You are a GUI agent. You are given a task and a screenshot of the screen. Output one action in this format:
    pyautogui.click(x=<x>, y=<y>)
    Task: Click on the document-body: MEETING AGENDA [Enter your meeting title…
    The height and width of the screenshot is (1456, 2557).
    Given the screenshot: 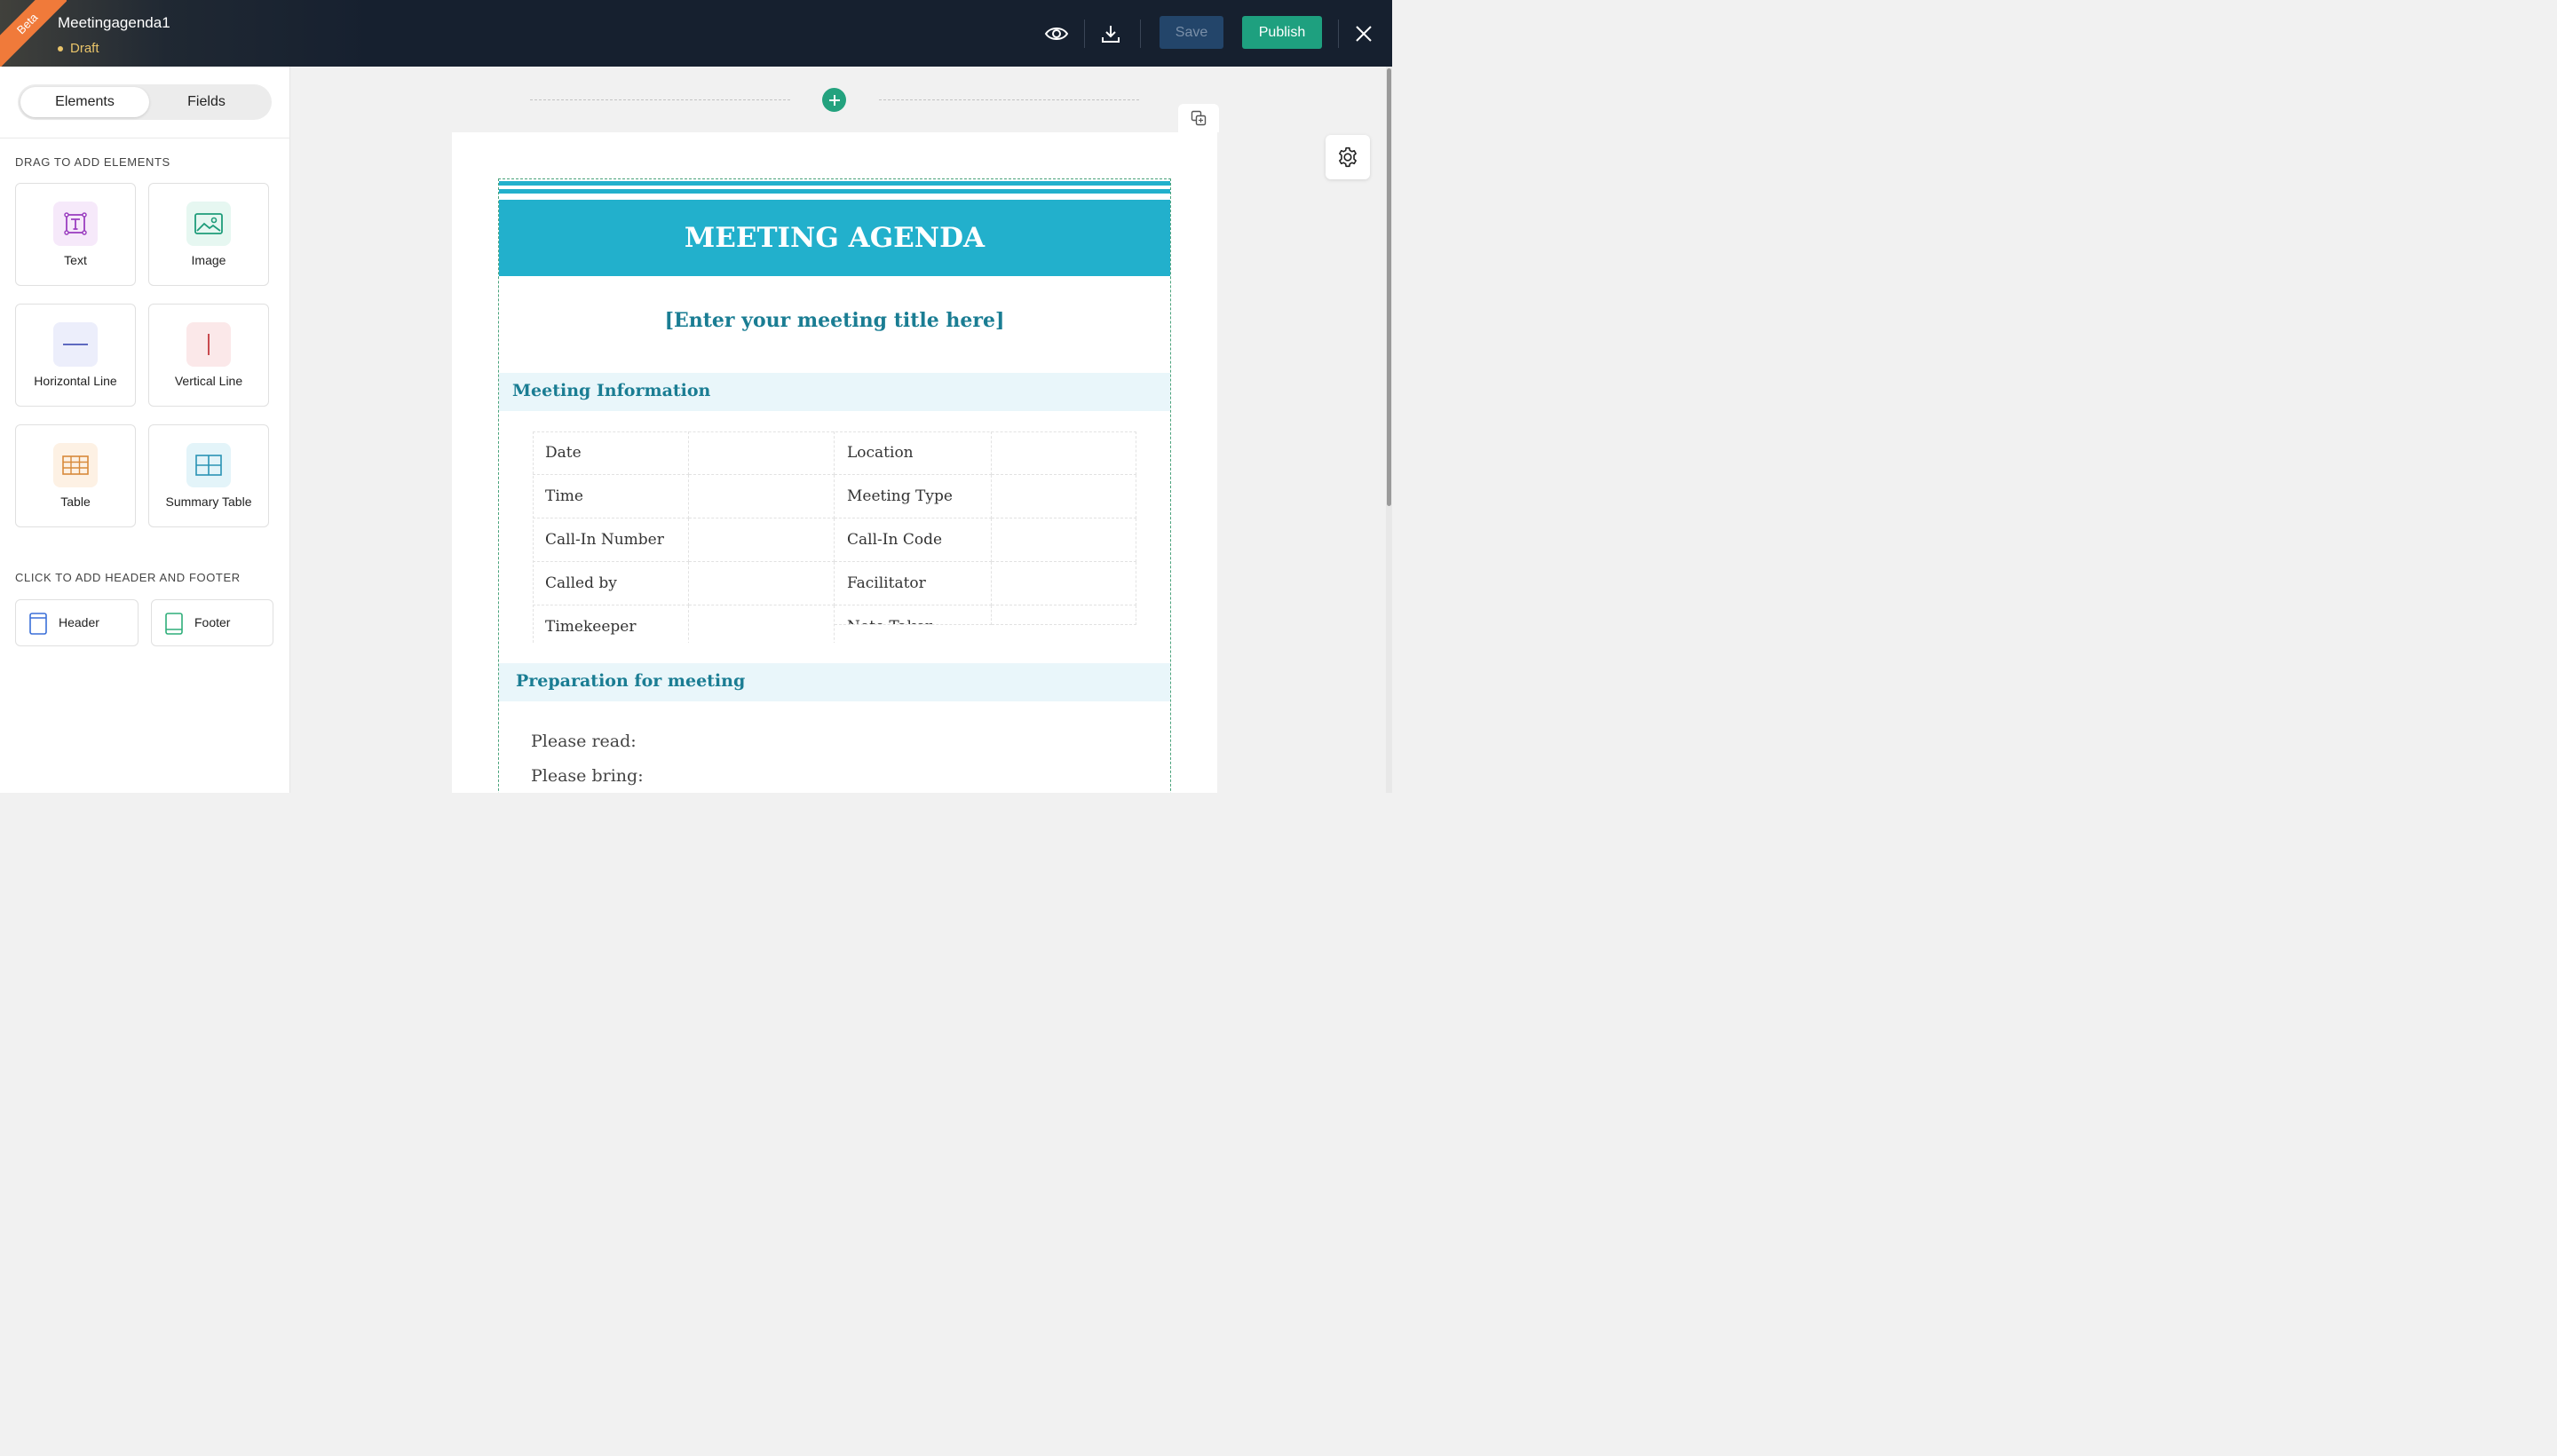 What is the action you would take?
    pyautogui.click(x=834, y=485)
    